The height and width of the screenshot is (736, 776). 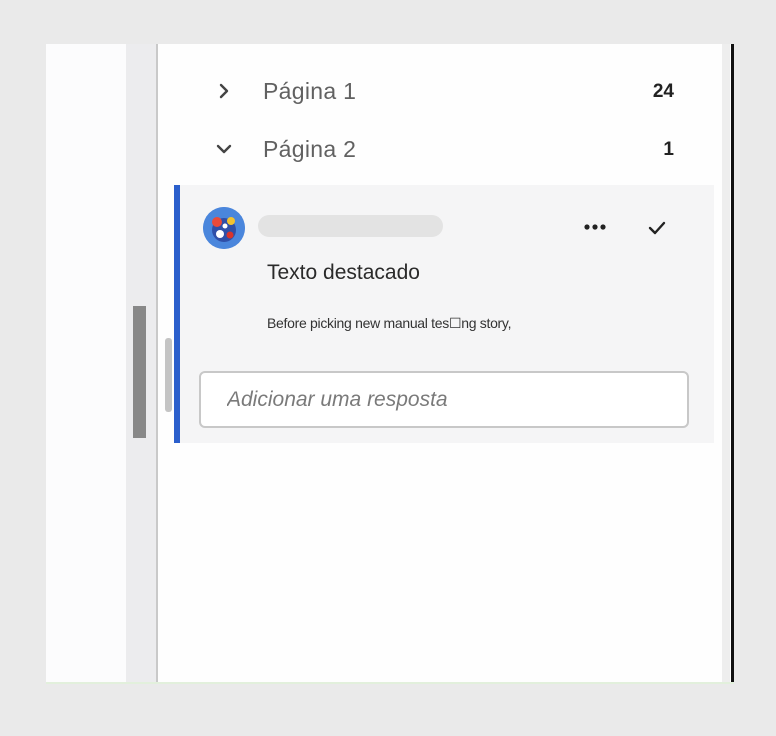 I want to click on avatar, so click(x=224, y=228).